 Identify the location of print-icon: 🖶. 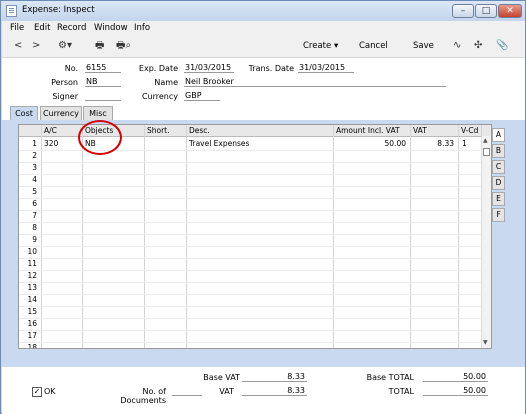
(99, 46).